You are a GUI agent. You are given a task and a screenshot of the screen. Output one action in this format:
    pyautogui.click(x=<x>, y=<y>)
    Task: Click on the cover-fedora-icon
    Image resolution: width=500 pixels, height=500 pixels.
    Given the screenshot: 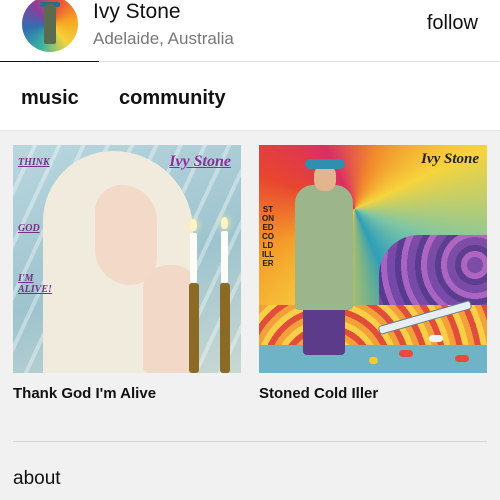 What is the action you would take?
    pyautogui.click(x=325, y=164)
    